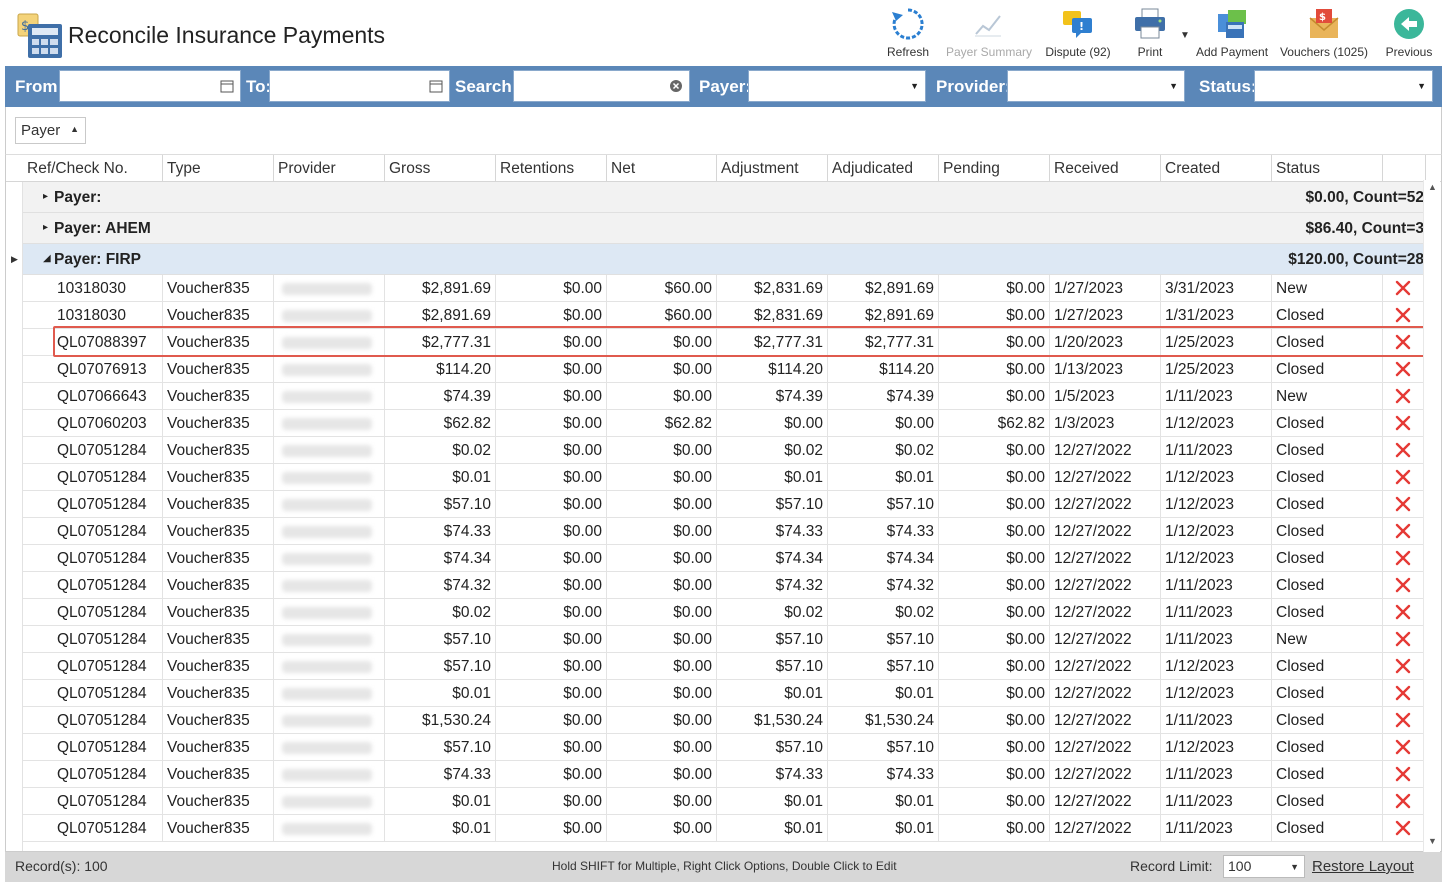 The width and height of the screenshot is (1449, 882). What do you see at coordinates (440, 168) in the screenshot?
I see `column-header-gross: Gross` at bounding box center [440, 168].